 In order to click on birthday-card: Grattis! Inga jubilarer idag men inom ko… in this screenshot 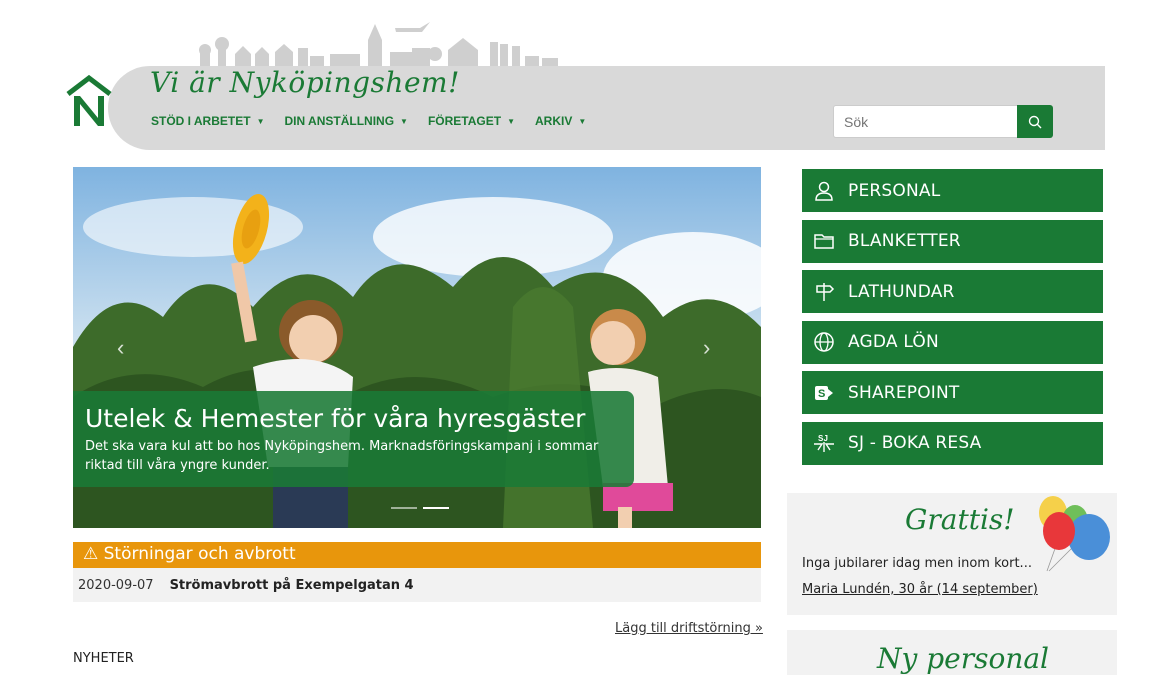, I will do `click(952, 554)`.